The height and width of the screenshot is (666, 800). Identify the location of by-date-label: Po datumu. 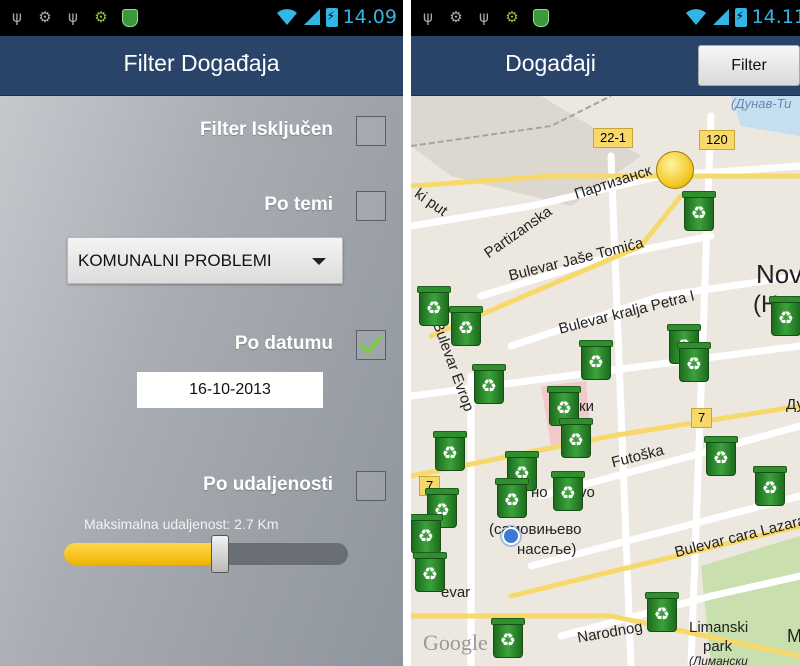
(283, 343).